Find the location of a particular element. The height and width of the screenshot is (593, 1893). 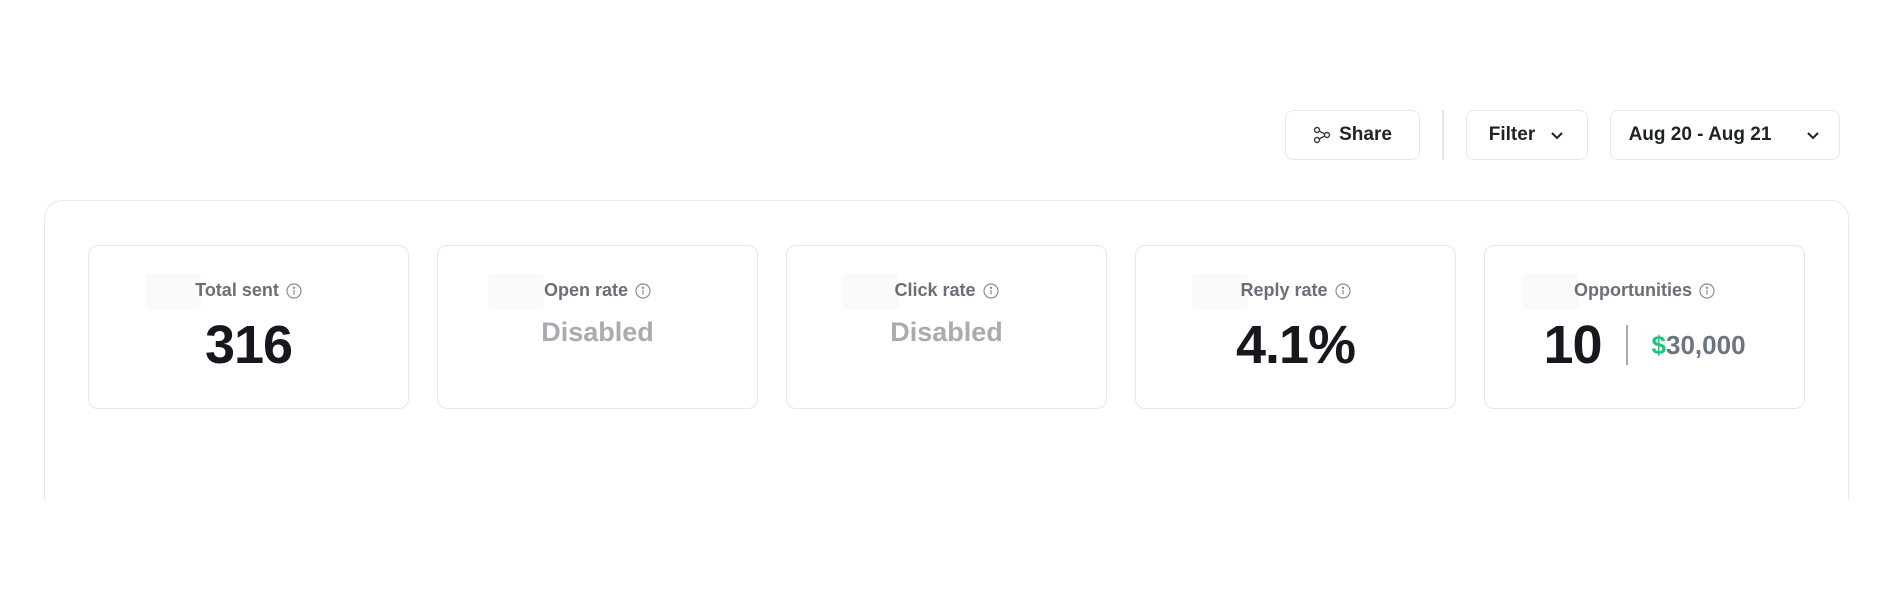

date-range-picker: Aug 20 - Aug 21 is located at coordinates (1725, 135).